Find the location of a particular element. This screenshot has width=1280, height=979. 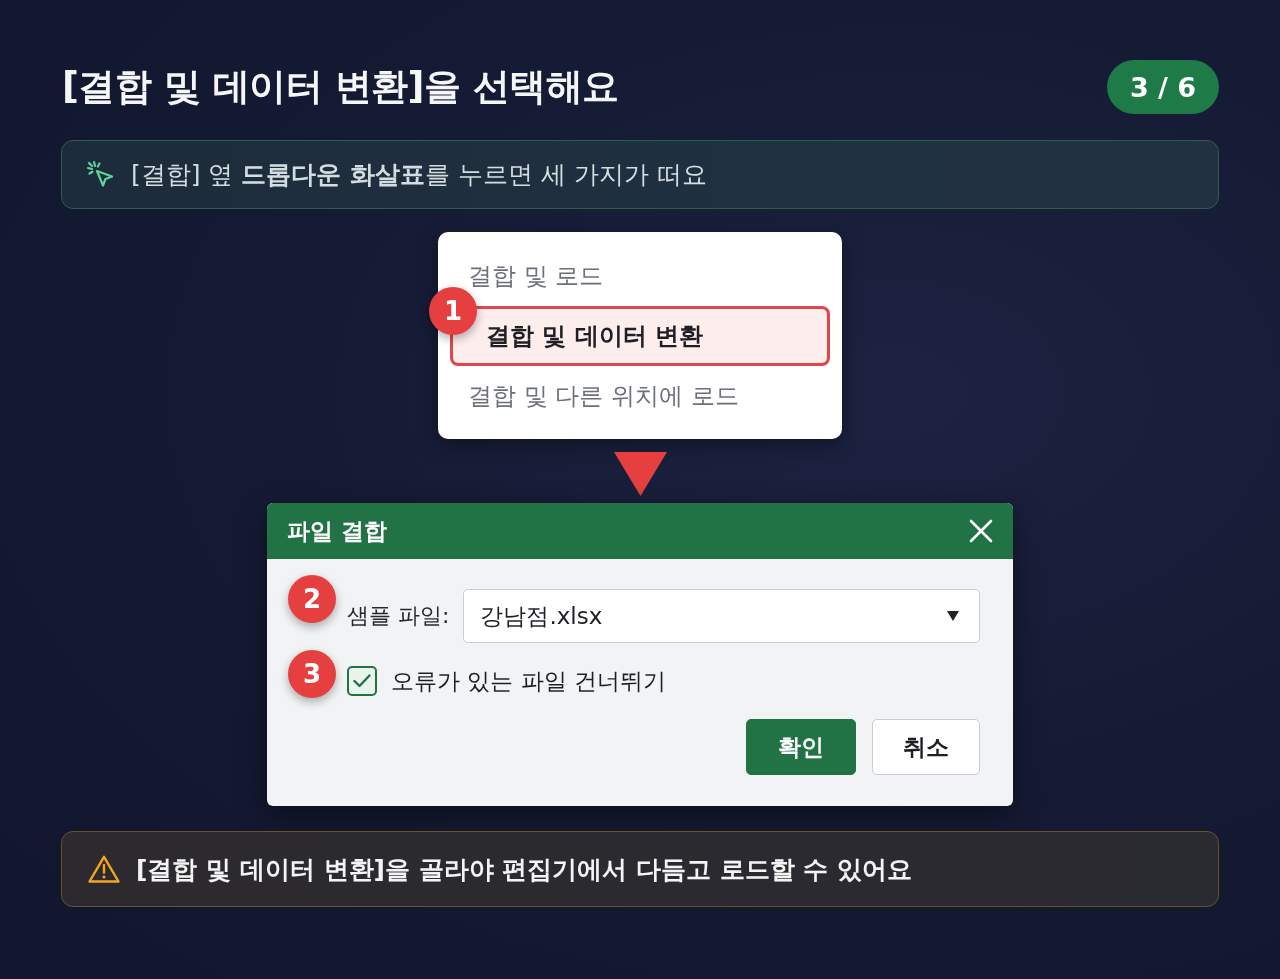

menu-item: 결합 및 다른 위치에 로드 is located at coordinates (640, 396).